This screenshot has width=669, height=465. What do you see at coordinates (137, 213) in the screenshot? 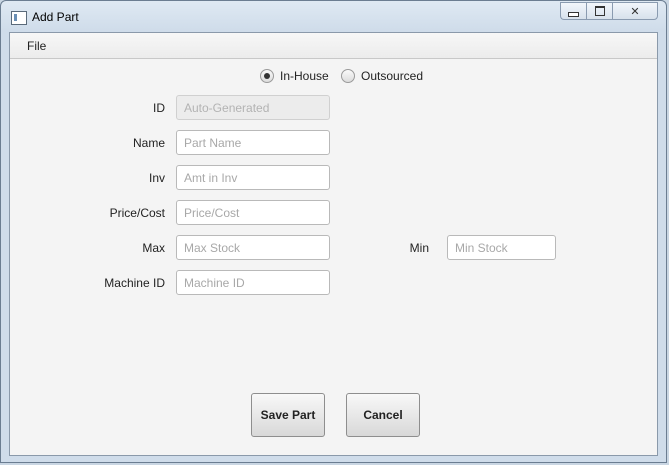
I see `price-label: Price/Cost` at bounding box center [137, 213].